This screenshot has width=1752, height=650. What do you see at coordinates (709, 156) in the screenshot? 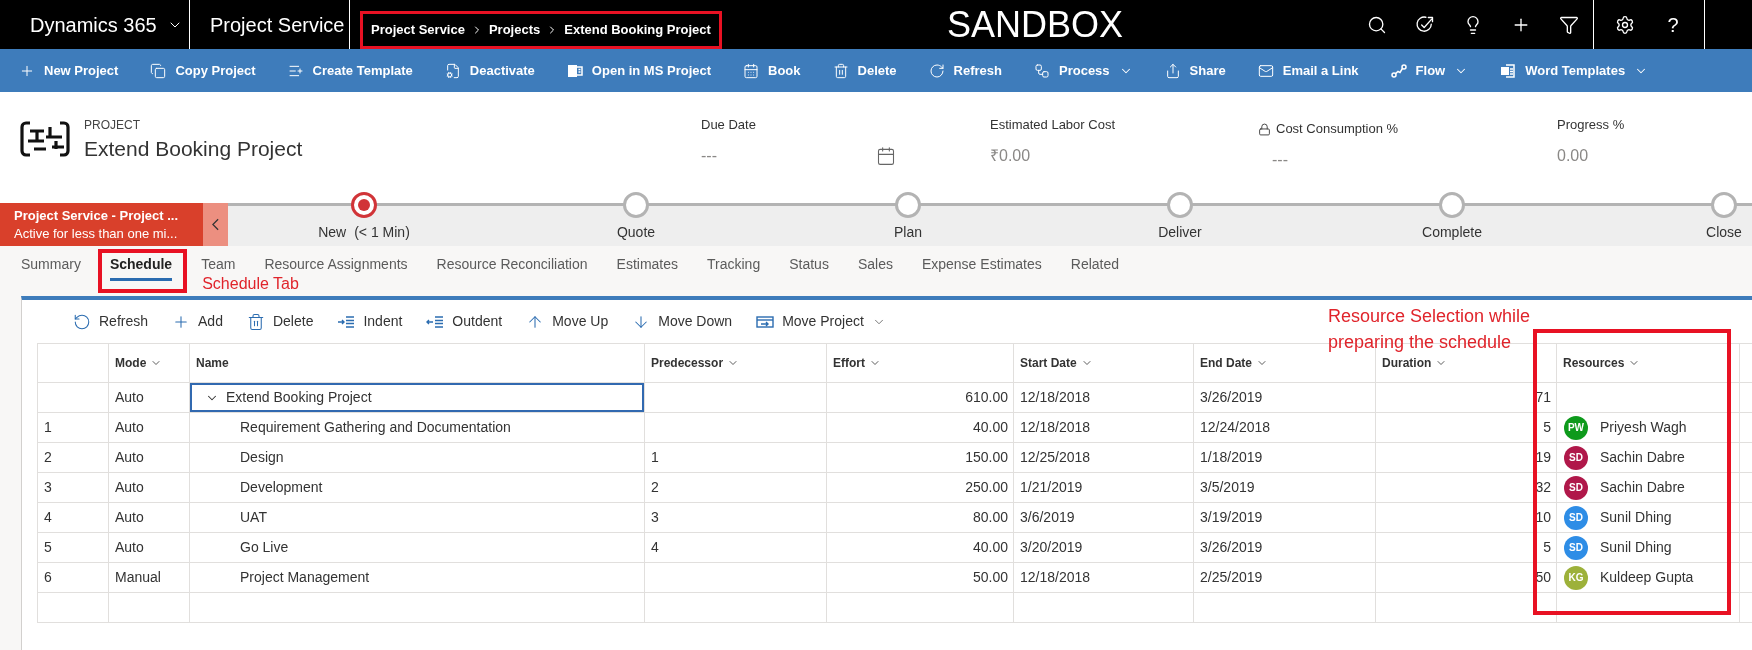
I see `field-value: ---` at bounding box center [709, 156].